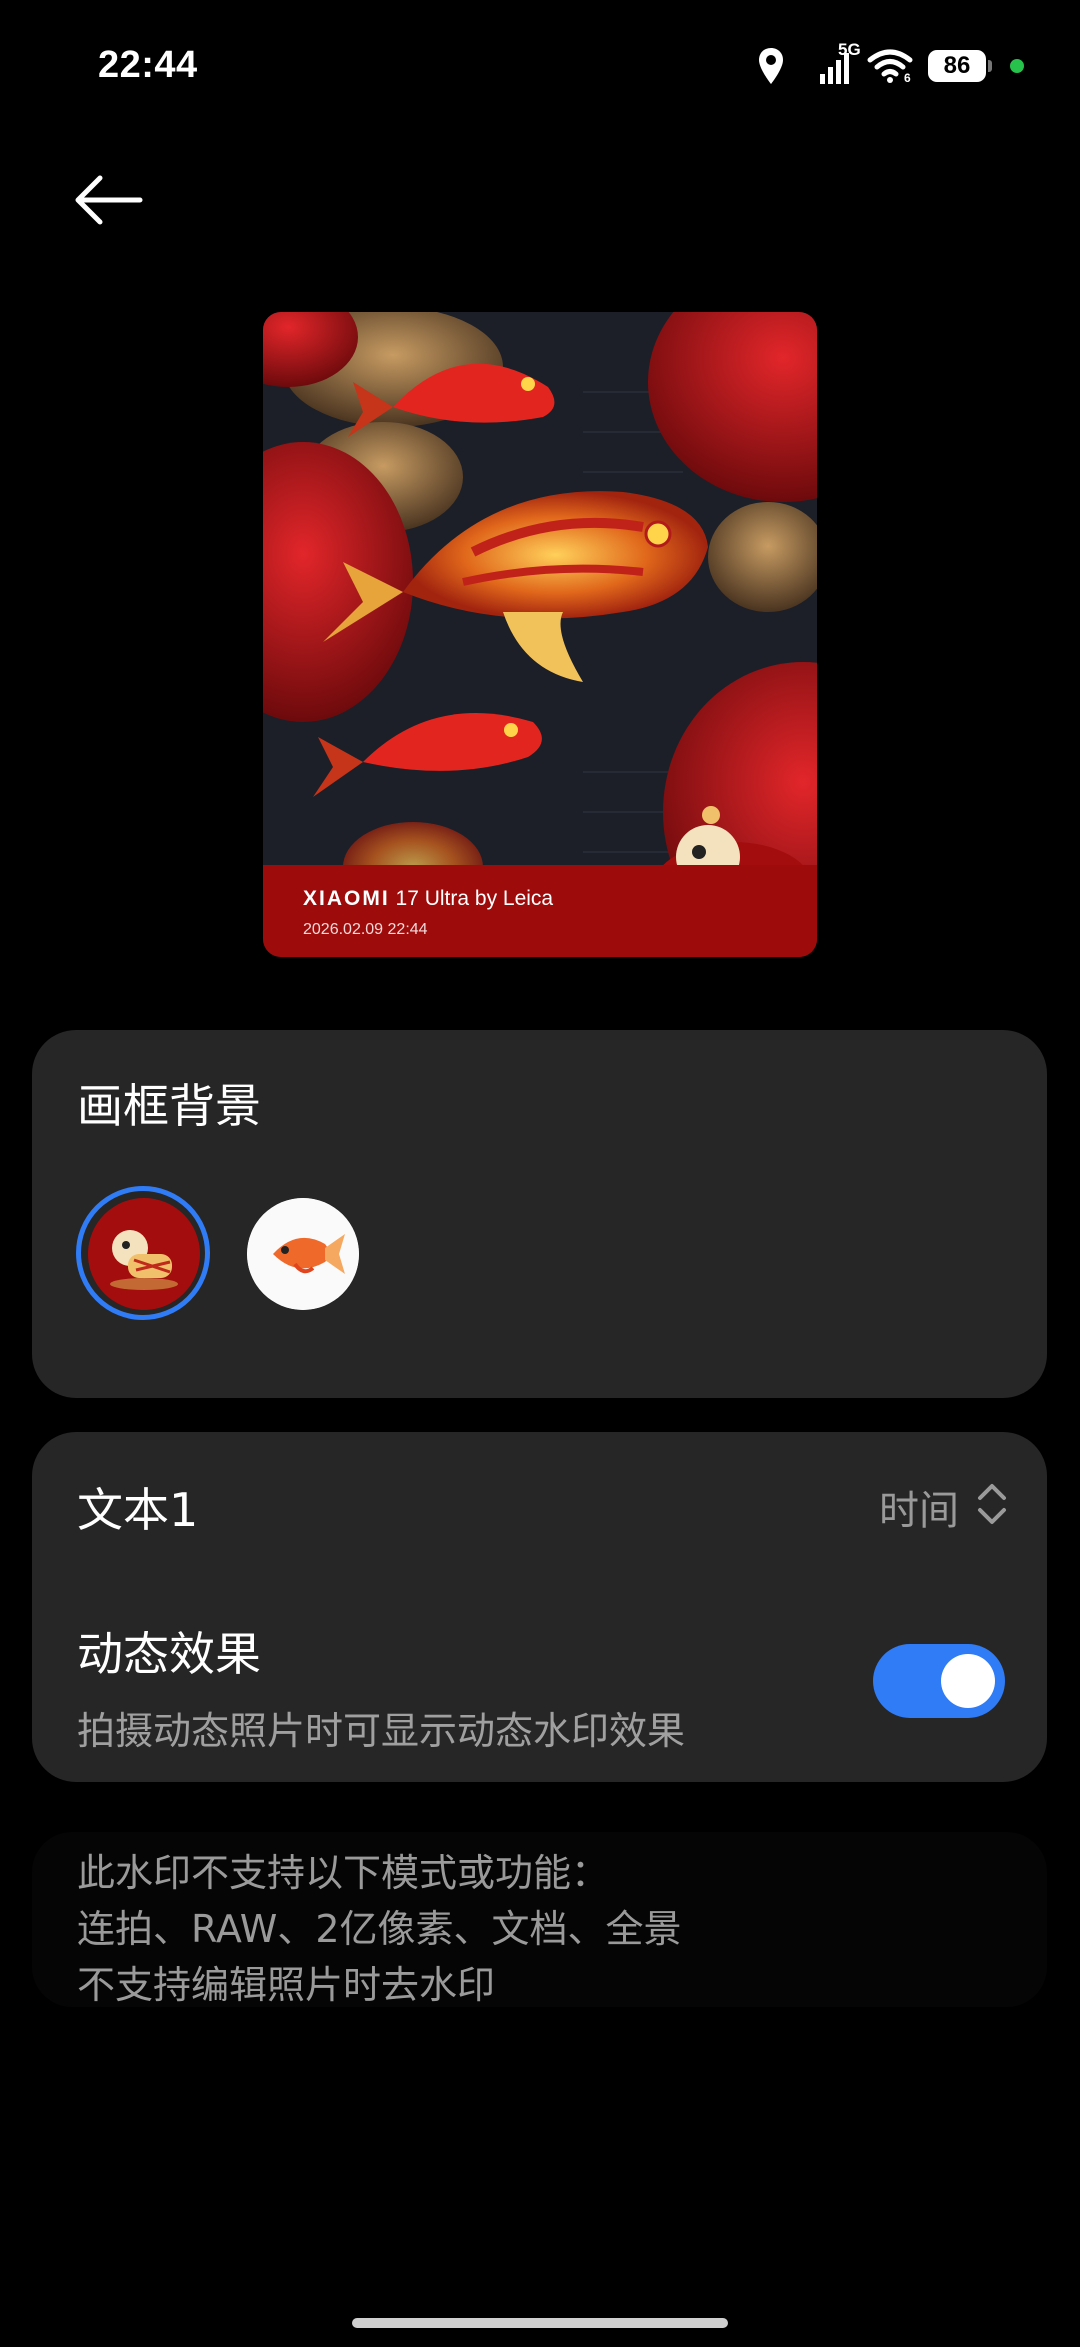  I want to click on home-indicator, so click(540, 2323).